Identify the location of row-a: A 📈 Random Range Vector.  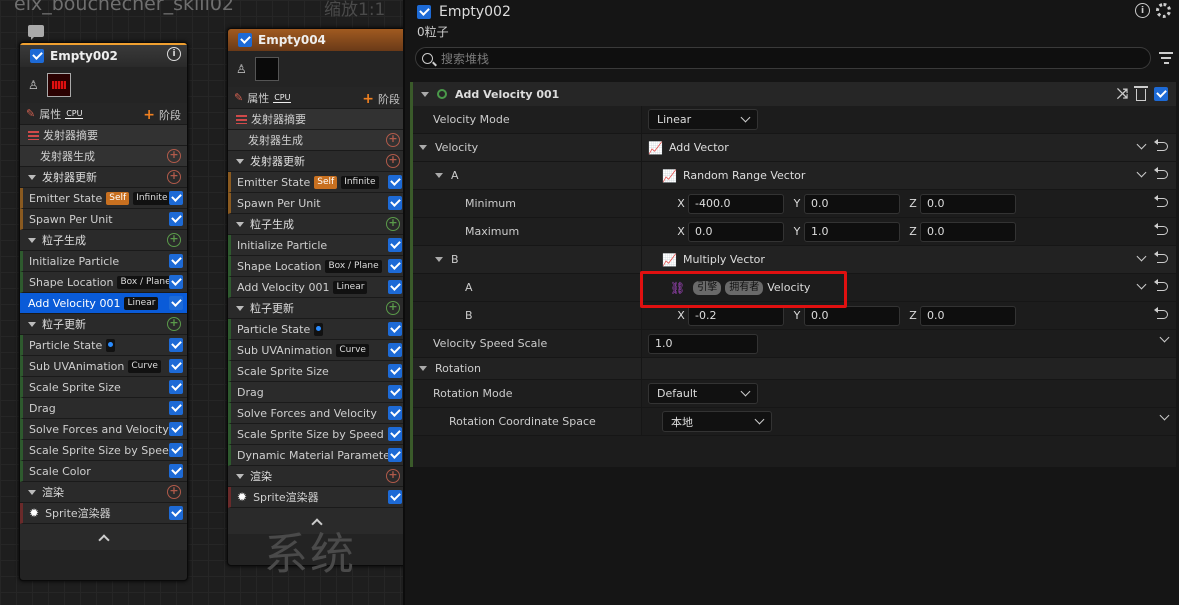
(794, 176).